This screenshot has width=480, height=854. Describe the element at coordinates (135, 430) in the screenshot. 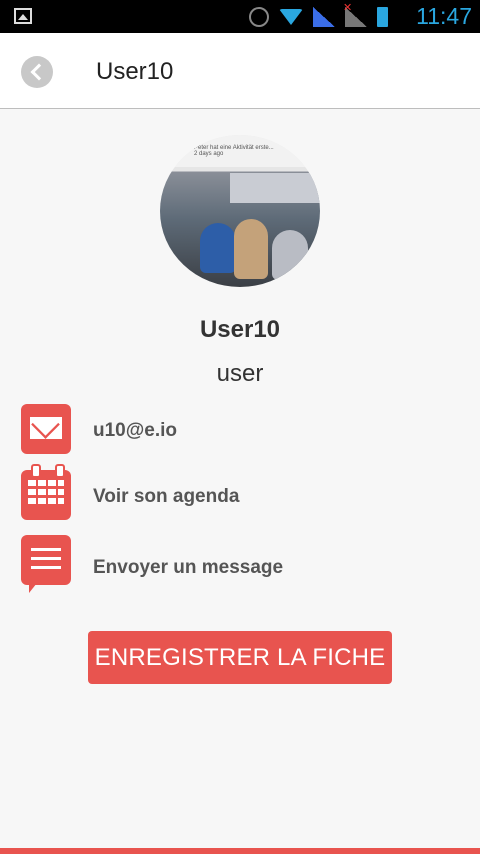

I see `email-label: u10@e.io` at that location.